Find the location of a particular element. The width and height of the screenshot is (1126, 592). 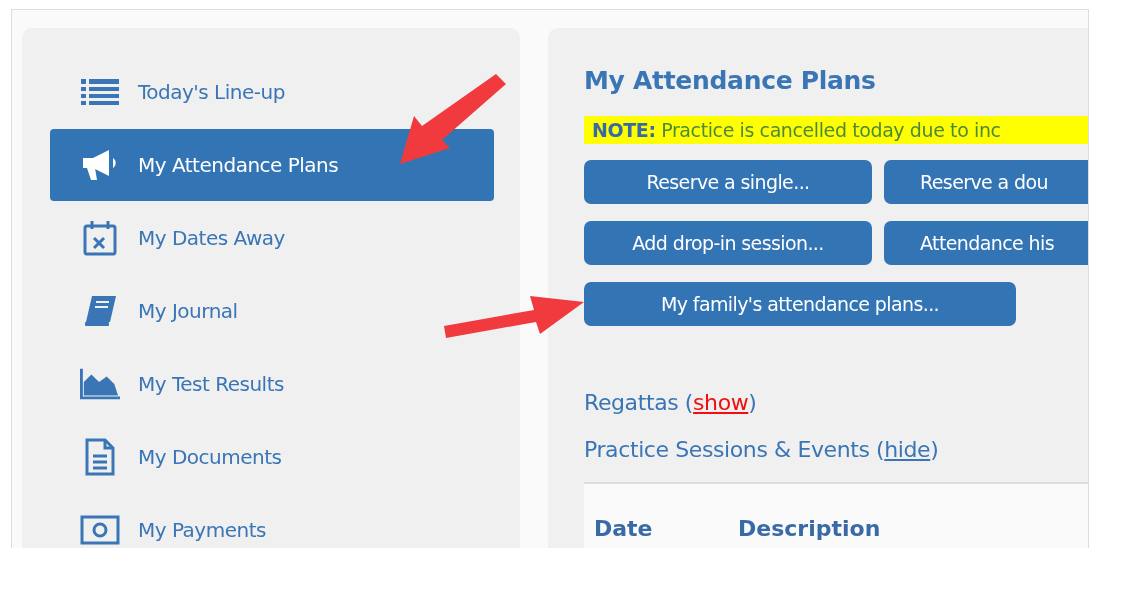

nav-label: My Test Results is located at coordinates (211, 384).